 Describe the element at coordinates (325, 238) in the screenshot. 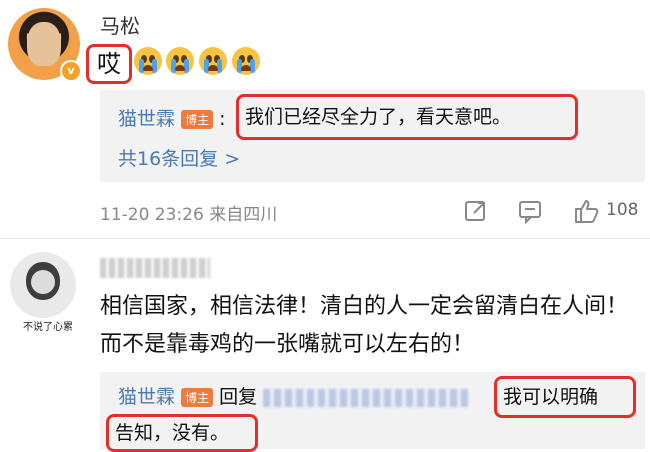

I see `divider` at that location.